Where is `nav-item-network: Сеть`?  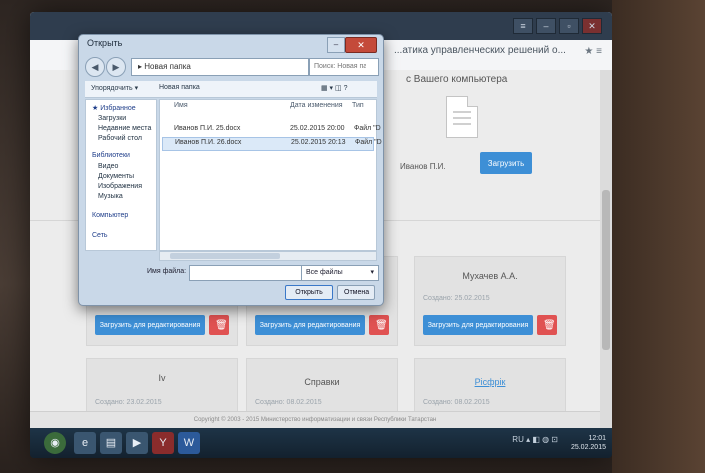
nav-item-network: Сеть is located at coordinates (100, 235).